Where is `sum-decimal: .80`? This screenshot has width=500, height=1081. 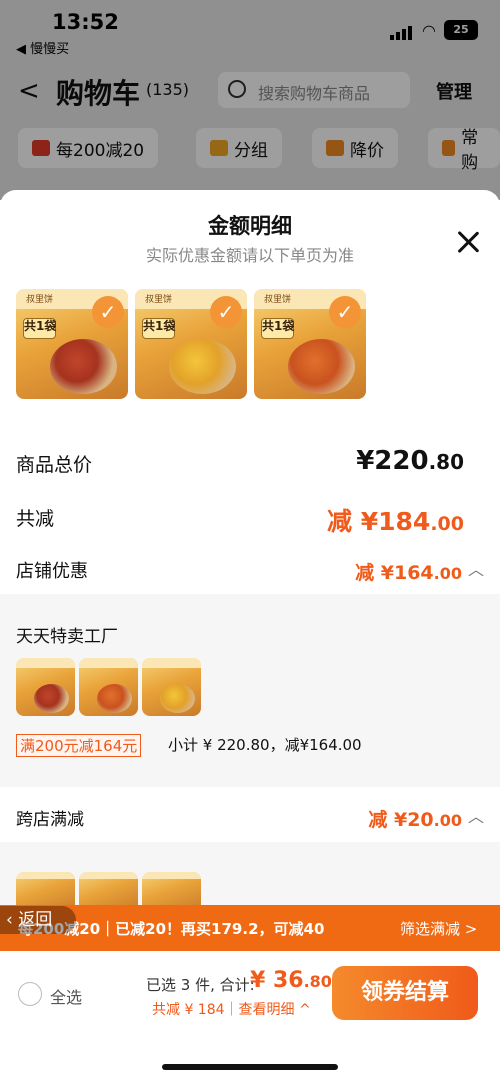 sum-decimal: .80 is located at coordinates (317, 981).